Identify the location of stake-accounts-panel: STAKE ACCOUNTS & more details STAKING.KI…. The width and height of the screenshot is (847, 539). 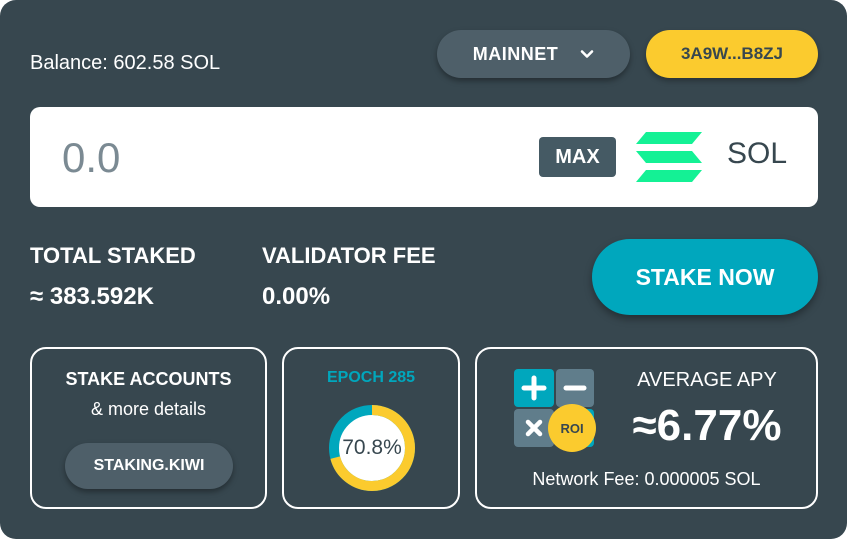
(148, 428).